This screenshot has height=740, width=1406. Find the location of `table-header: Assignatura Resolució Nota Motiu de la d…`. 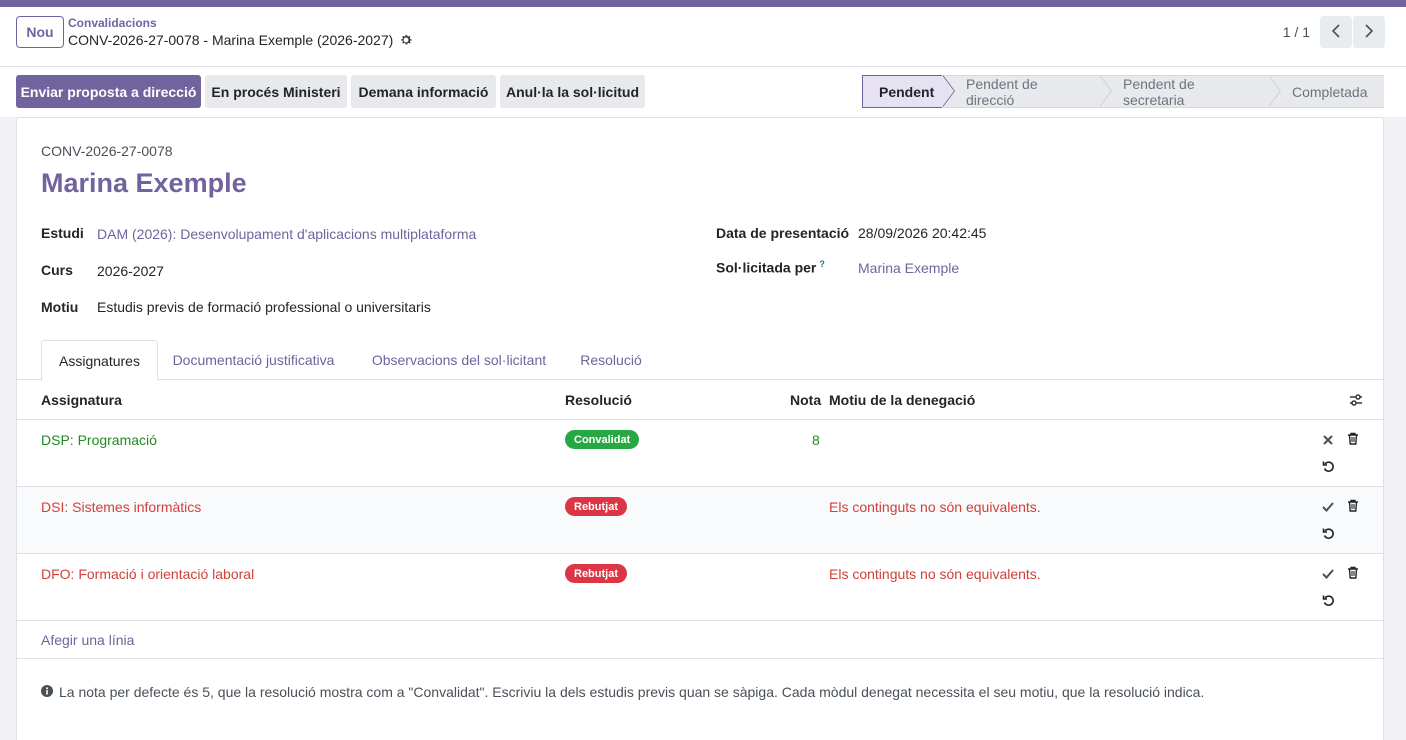

table-header: Assignatura Resolució Nota Motiu de la d… is located at coordinates (700, 400).